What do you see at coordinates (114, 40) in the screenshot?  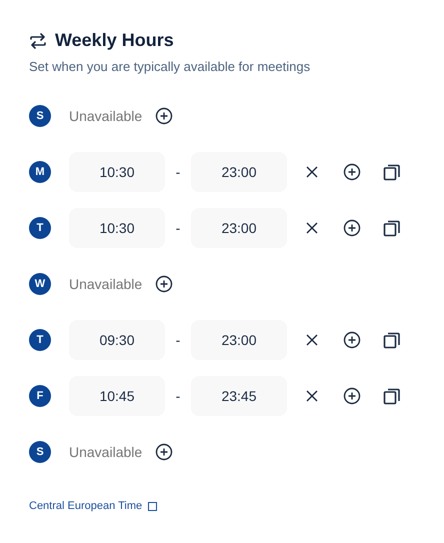 I see `section-title: Weekly Hours` at bounding box center [114, 40].